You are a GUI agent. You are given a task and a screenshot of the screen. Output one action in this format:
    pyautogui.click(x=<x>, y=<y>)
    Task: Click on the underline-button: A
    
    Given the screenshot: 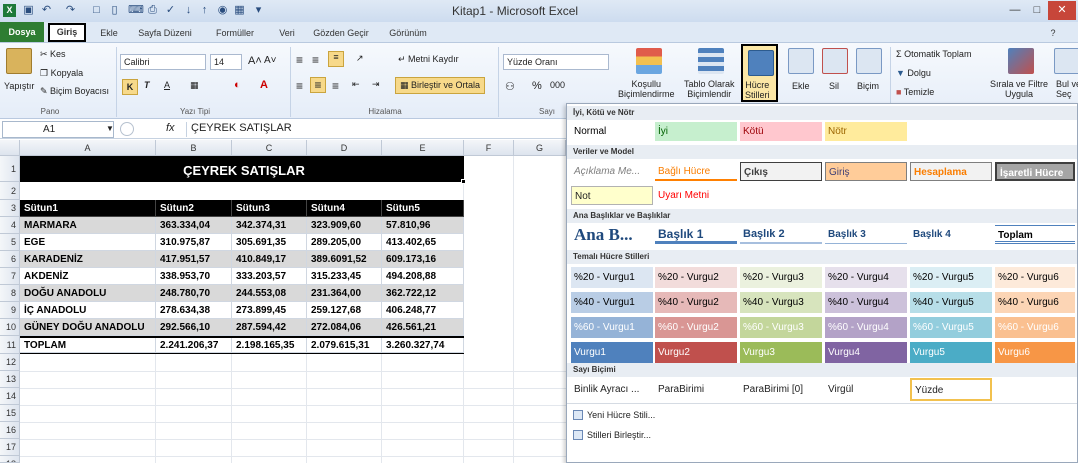 What is the action you would take?
    pyautogui.click(x=167, y=85)
    